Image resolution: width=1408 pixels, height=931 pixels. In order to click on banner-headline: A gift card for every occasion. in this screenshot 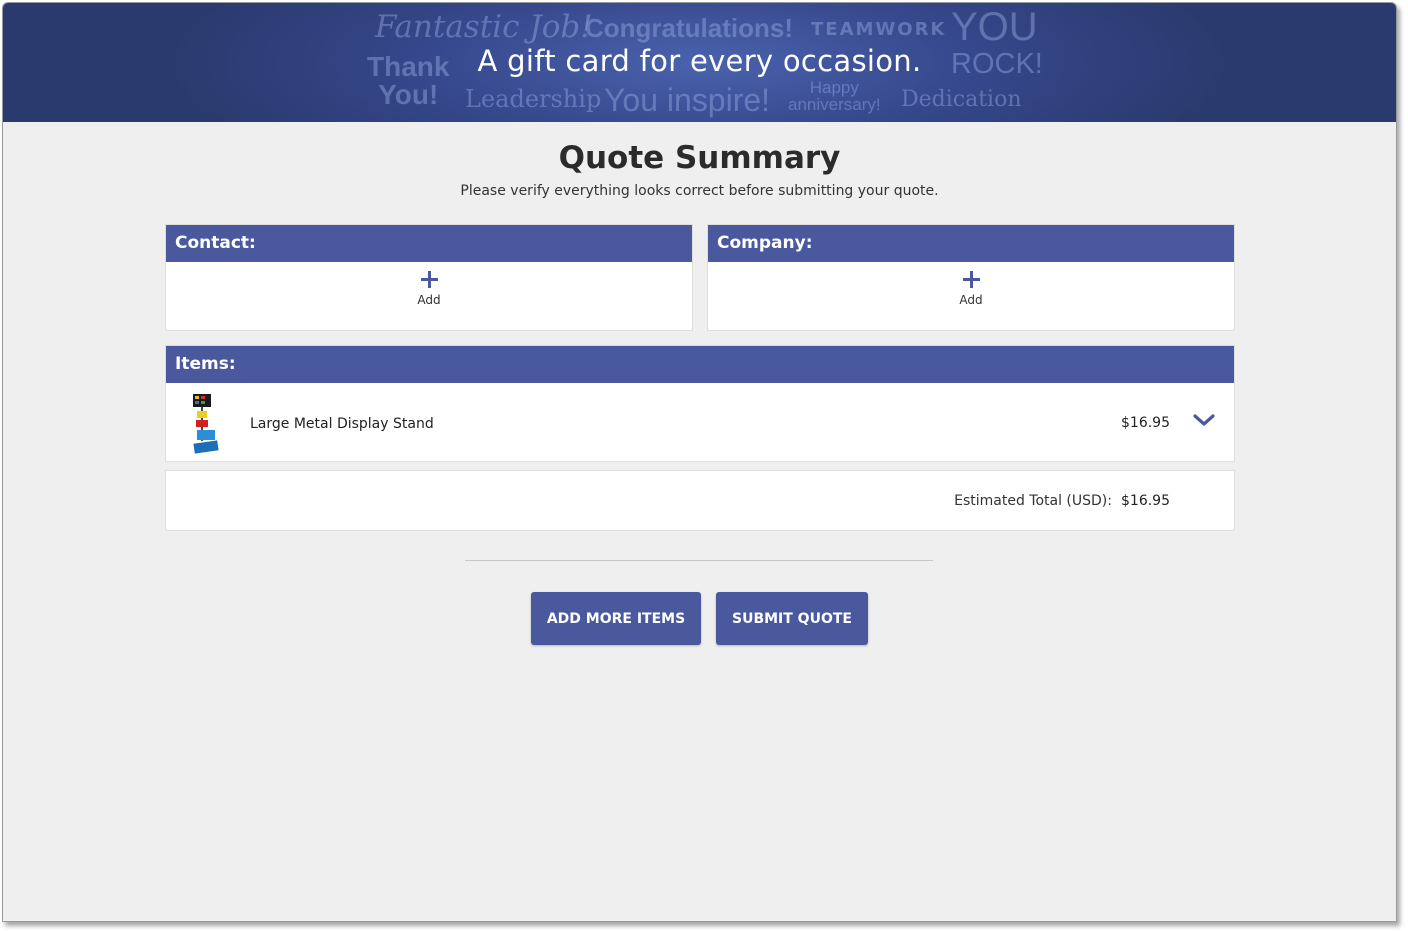, I will do `click(699, 61)`.